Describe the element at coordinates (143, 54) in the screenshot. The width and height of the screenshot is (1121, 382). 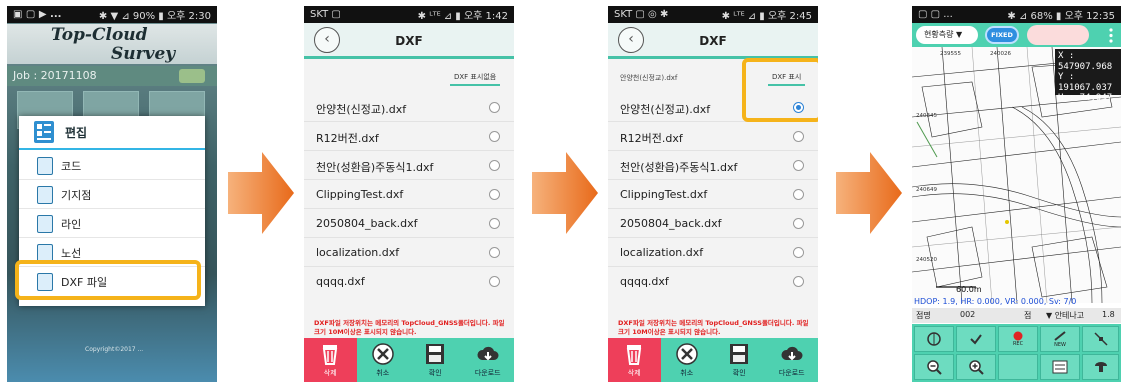
I see `logo-line-2: Survey` at that location.